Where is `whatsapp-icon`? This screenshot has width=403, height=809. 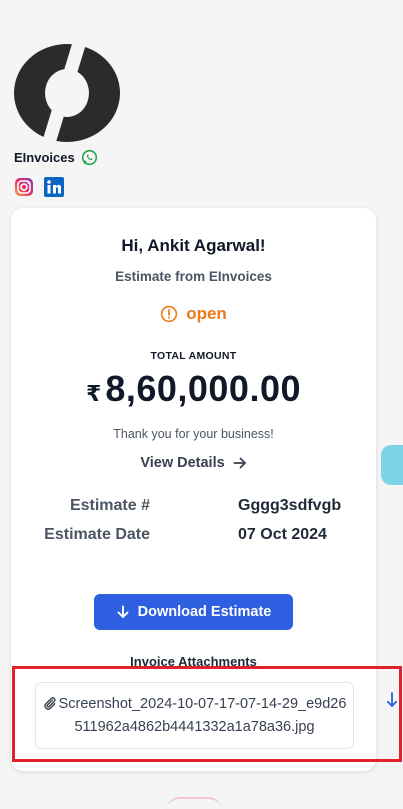 whatsapp-icon is located at coordinates (89, 157).